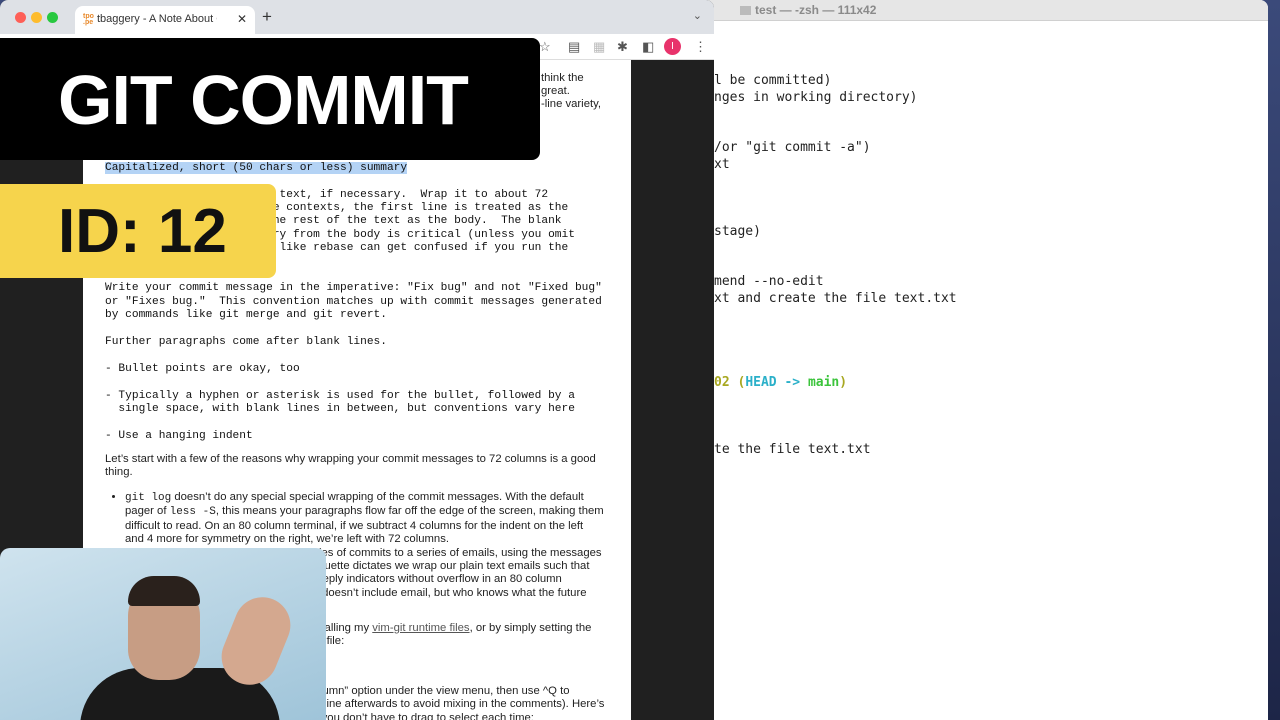  Describe the element at coordinates (984, 10) in the screenshot. I see `terminal-titlebar: test — -zsh — 111x42` at that location.